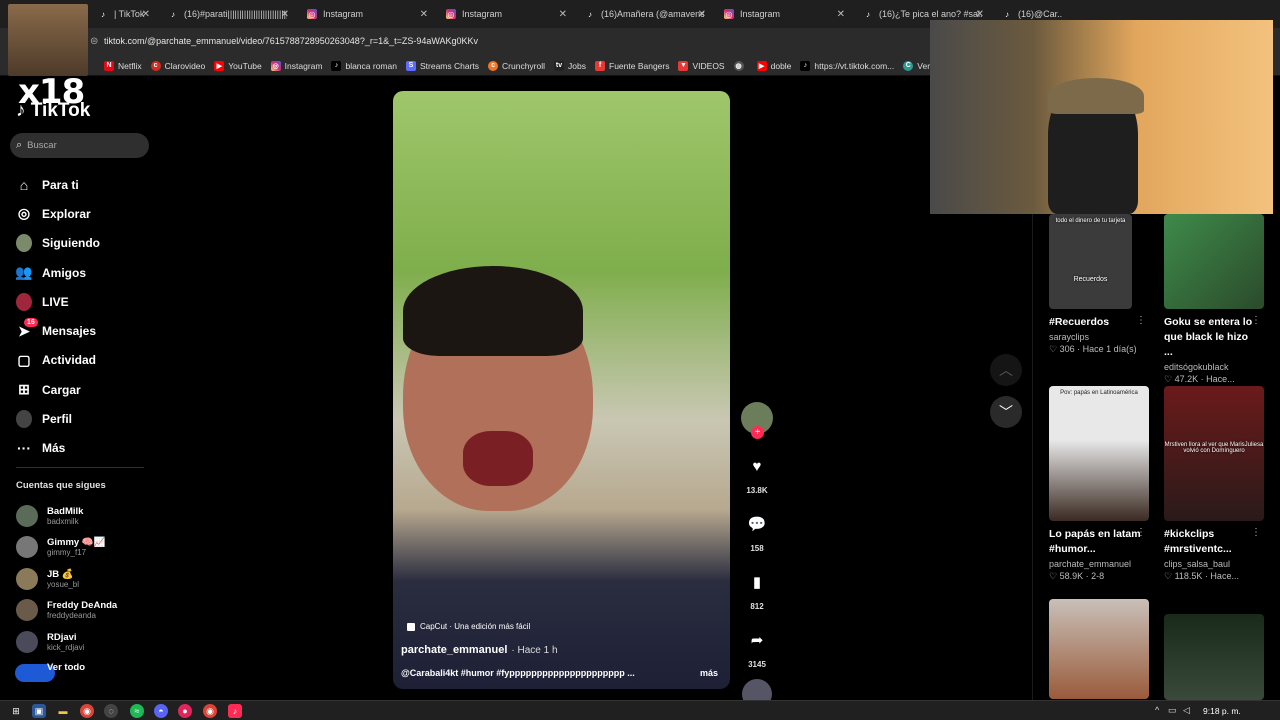 This screenshot has width=1280, height=720. I want to click on heart-icon: ♥, so click(757, 466).